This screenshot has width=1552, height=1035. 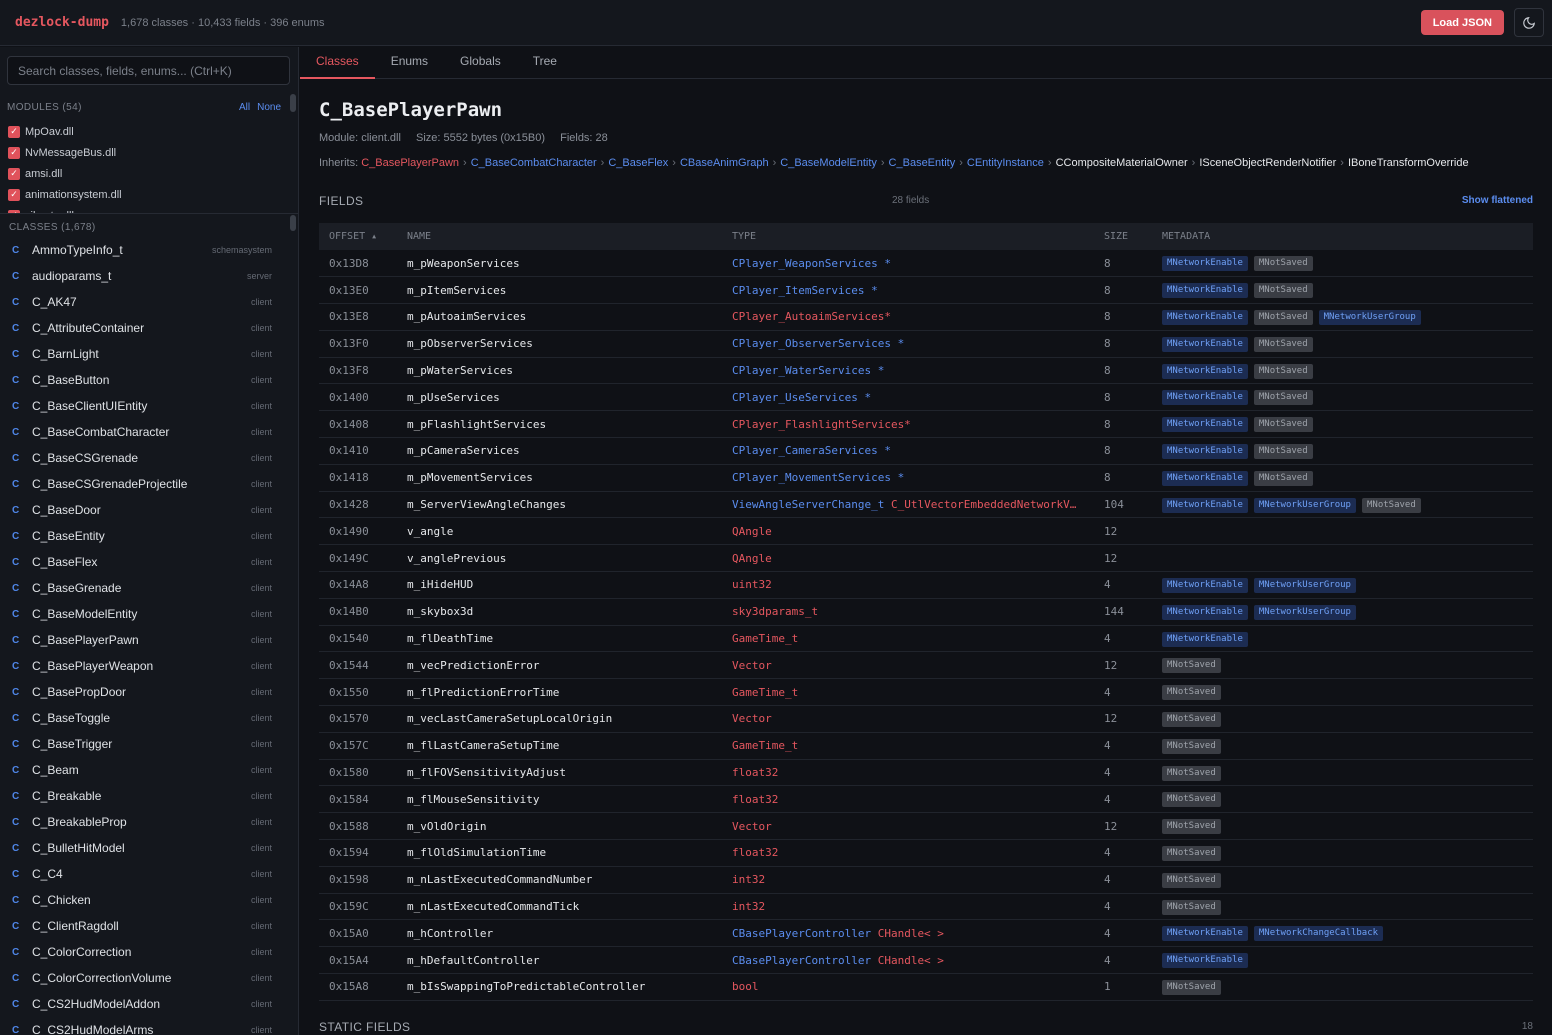 What do you see at coordinates (911, 960) in the screenshot?
I see `type-link: CHandle< >` at bounding box center [911, 960].